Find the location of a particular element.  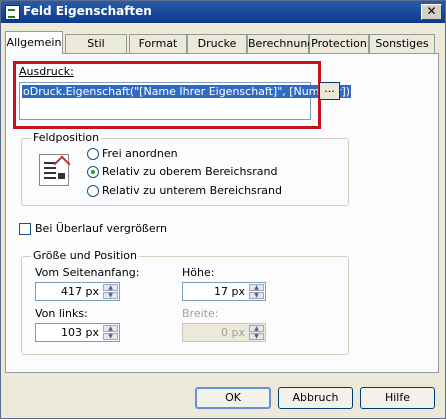

tab-stil: Stil is located at coordinates (96, 43).